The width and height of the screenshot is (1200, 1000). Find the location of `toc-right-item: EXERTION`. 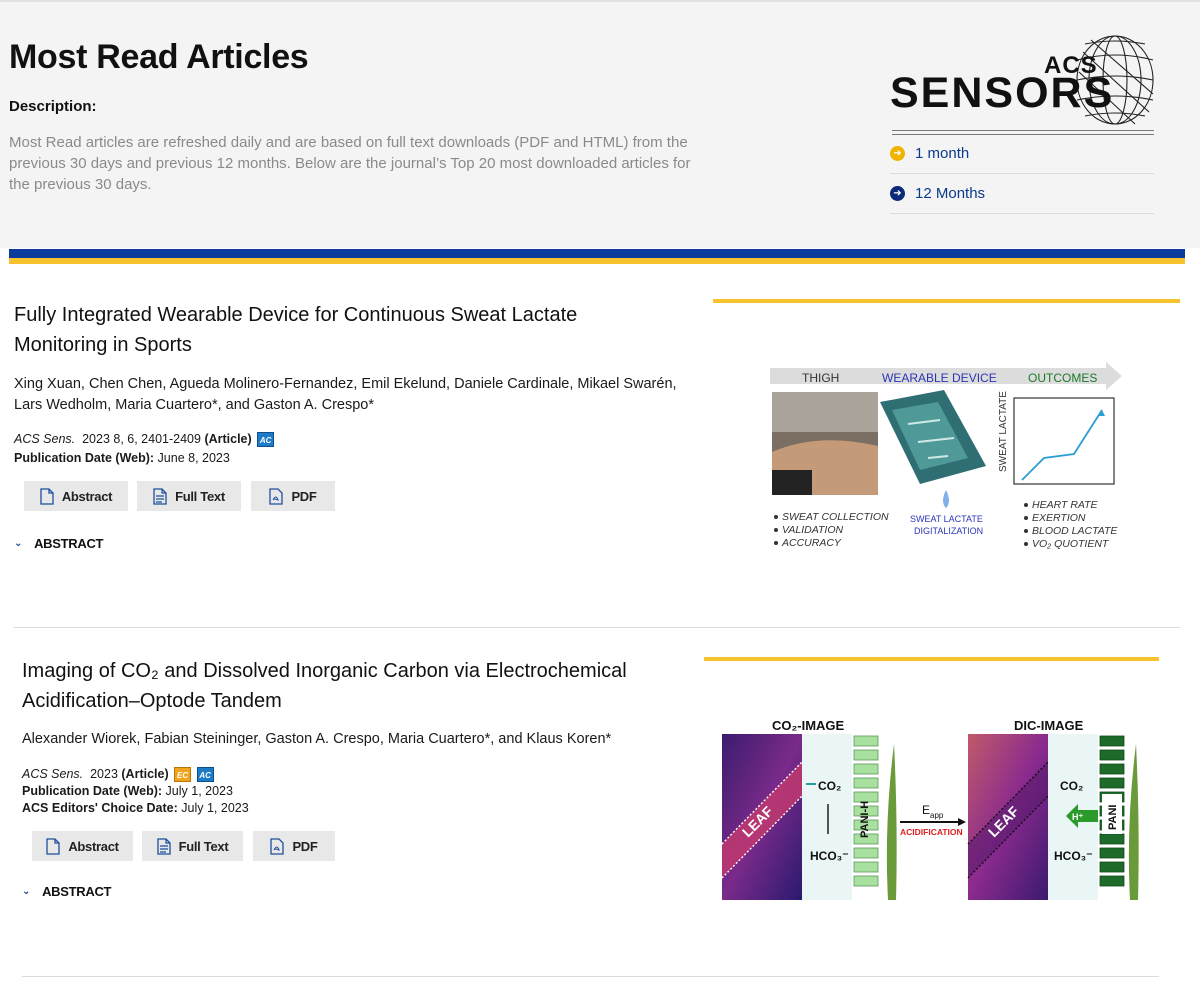

toc-right-item: EXERTION is located at coordinates (1059, 518).